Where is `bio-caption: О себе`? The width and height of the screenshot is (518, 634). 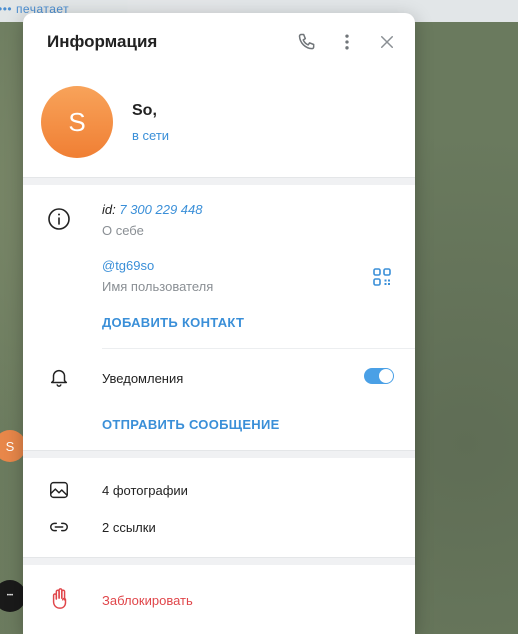
bio-caption: О себе is located at coordinates (123, 230).